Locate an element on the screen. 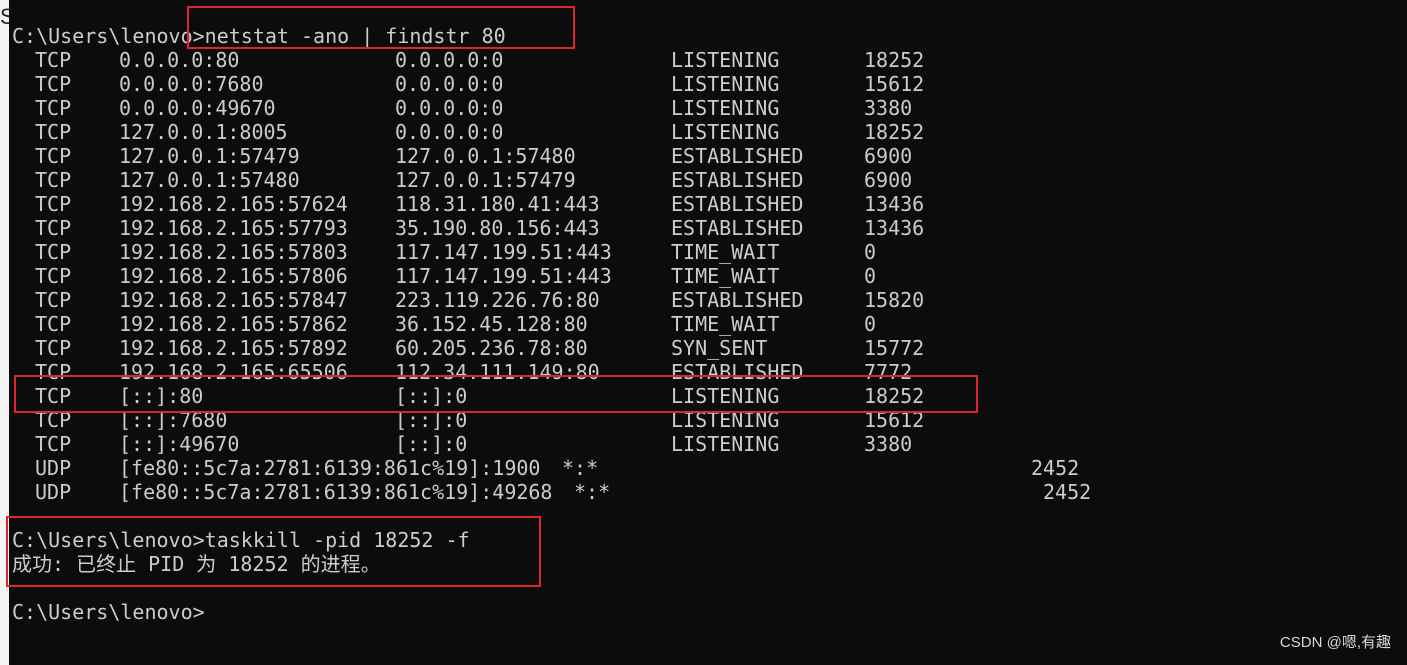 The width and height of the screenshot is (1407, 665). cell-local: 0.0.0.0:7680 is located at coordinates (191, 84).